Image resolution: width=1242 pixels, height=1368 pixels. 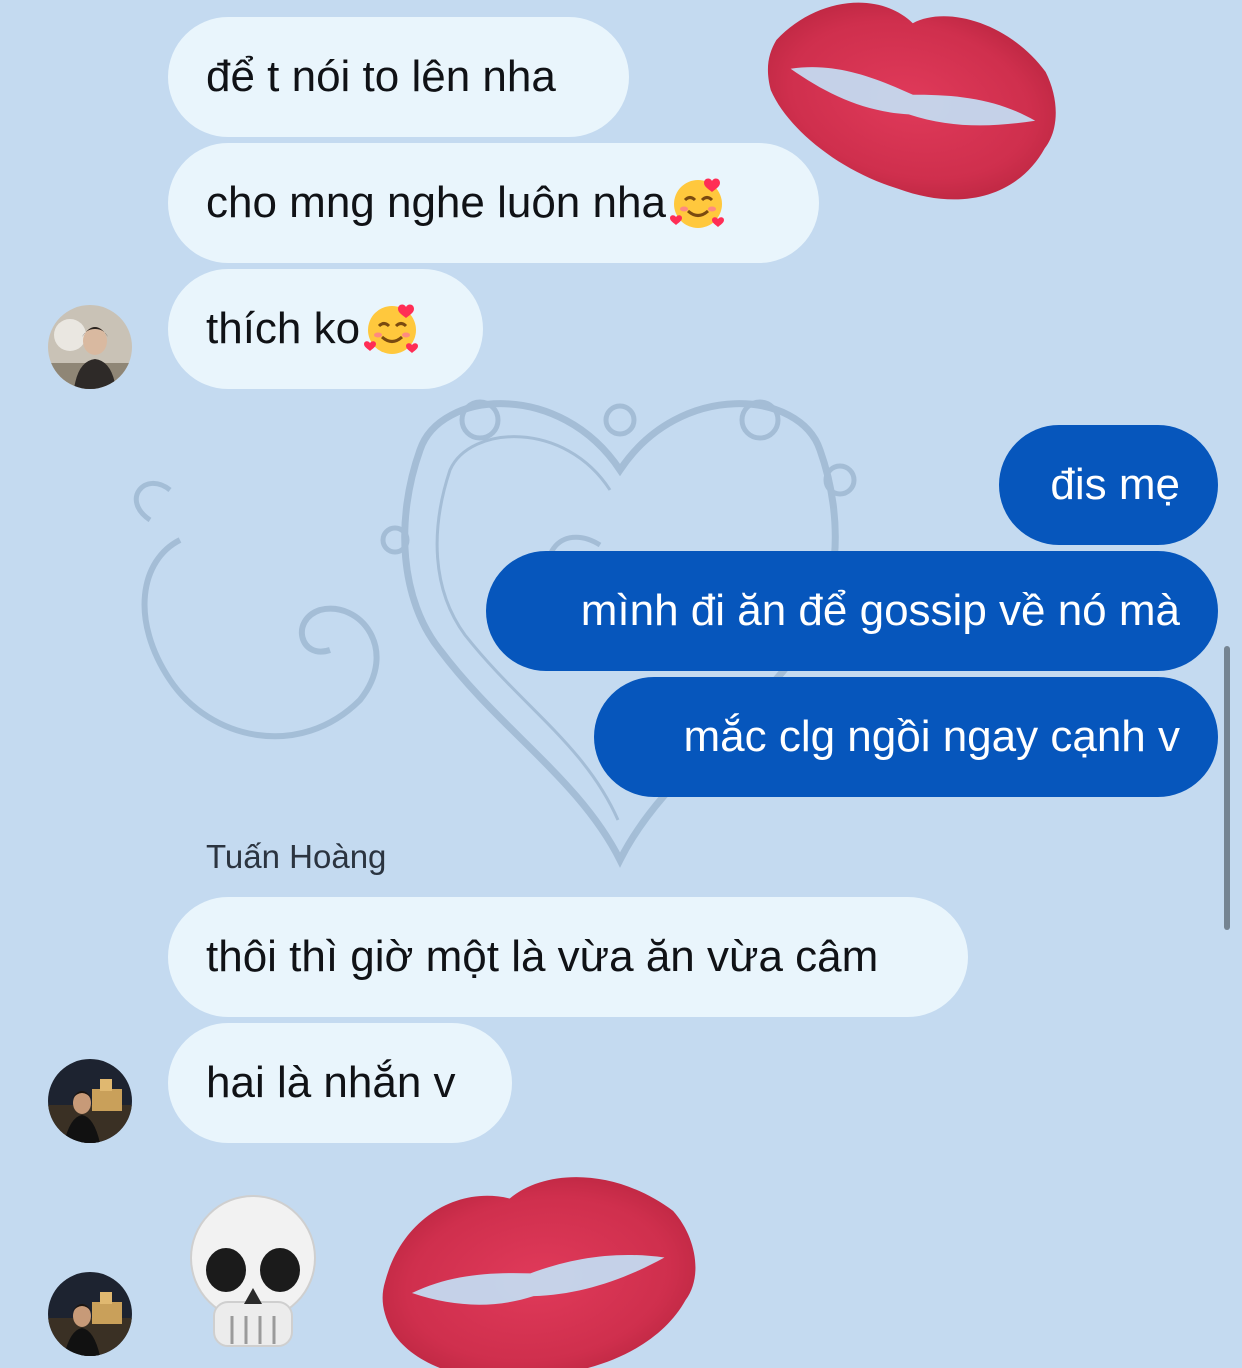 What do you see at coordinates (880, 610) in the screenshot?
I see `message-text: mình đi ăn để gossip về nó mà` at bounding box center [880, 610].